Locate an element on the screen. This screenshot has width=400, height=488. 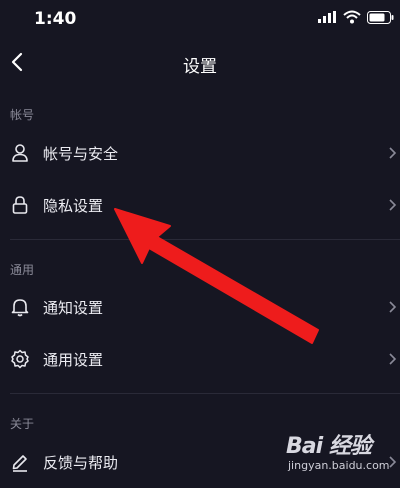
watermark-url: jingyan.baidu.com is located at coordinates (339, 465).